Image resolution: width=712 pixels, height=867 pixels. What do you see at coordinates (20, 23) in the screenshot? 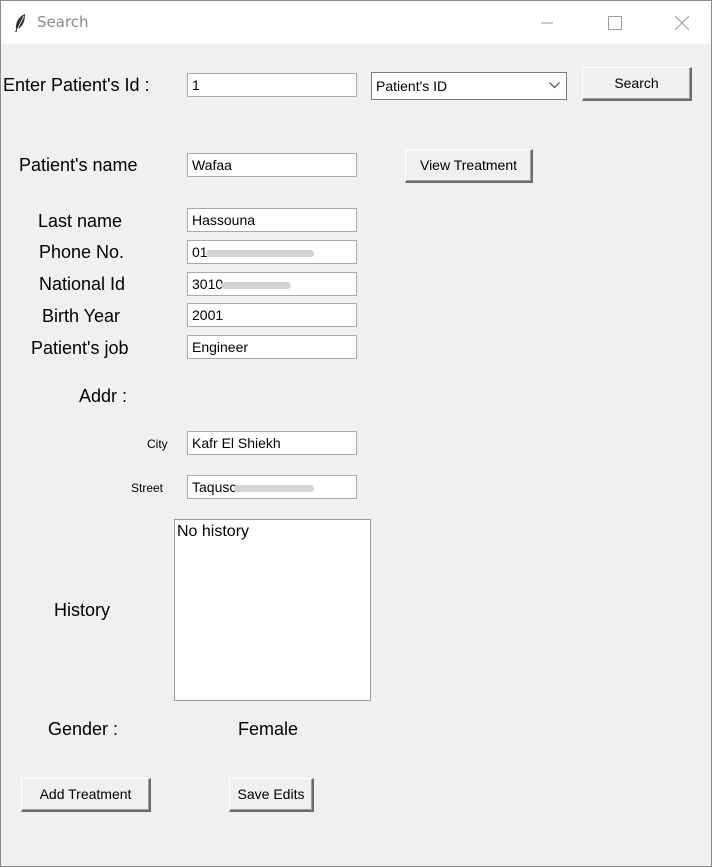
I see `feather-icon` at bounding box center [20, 23].